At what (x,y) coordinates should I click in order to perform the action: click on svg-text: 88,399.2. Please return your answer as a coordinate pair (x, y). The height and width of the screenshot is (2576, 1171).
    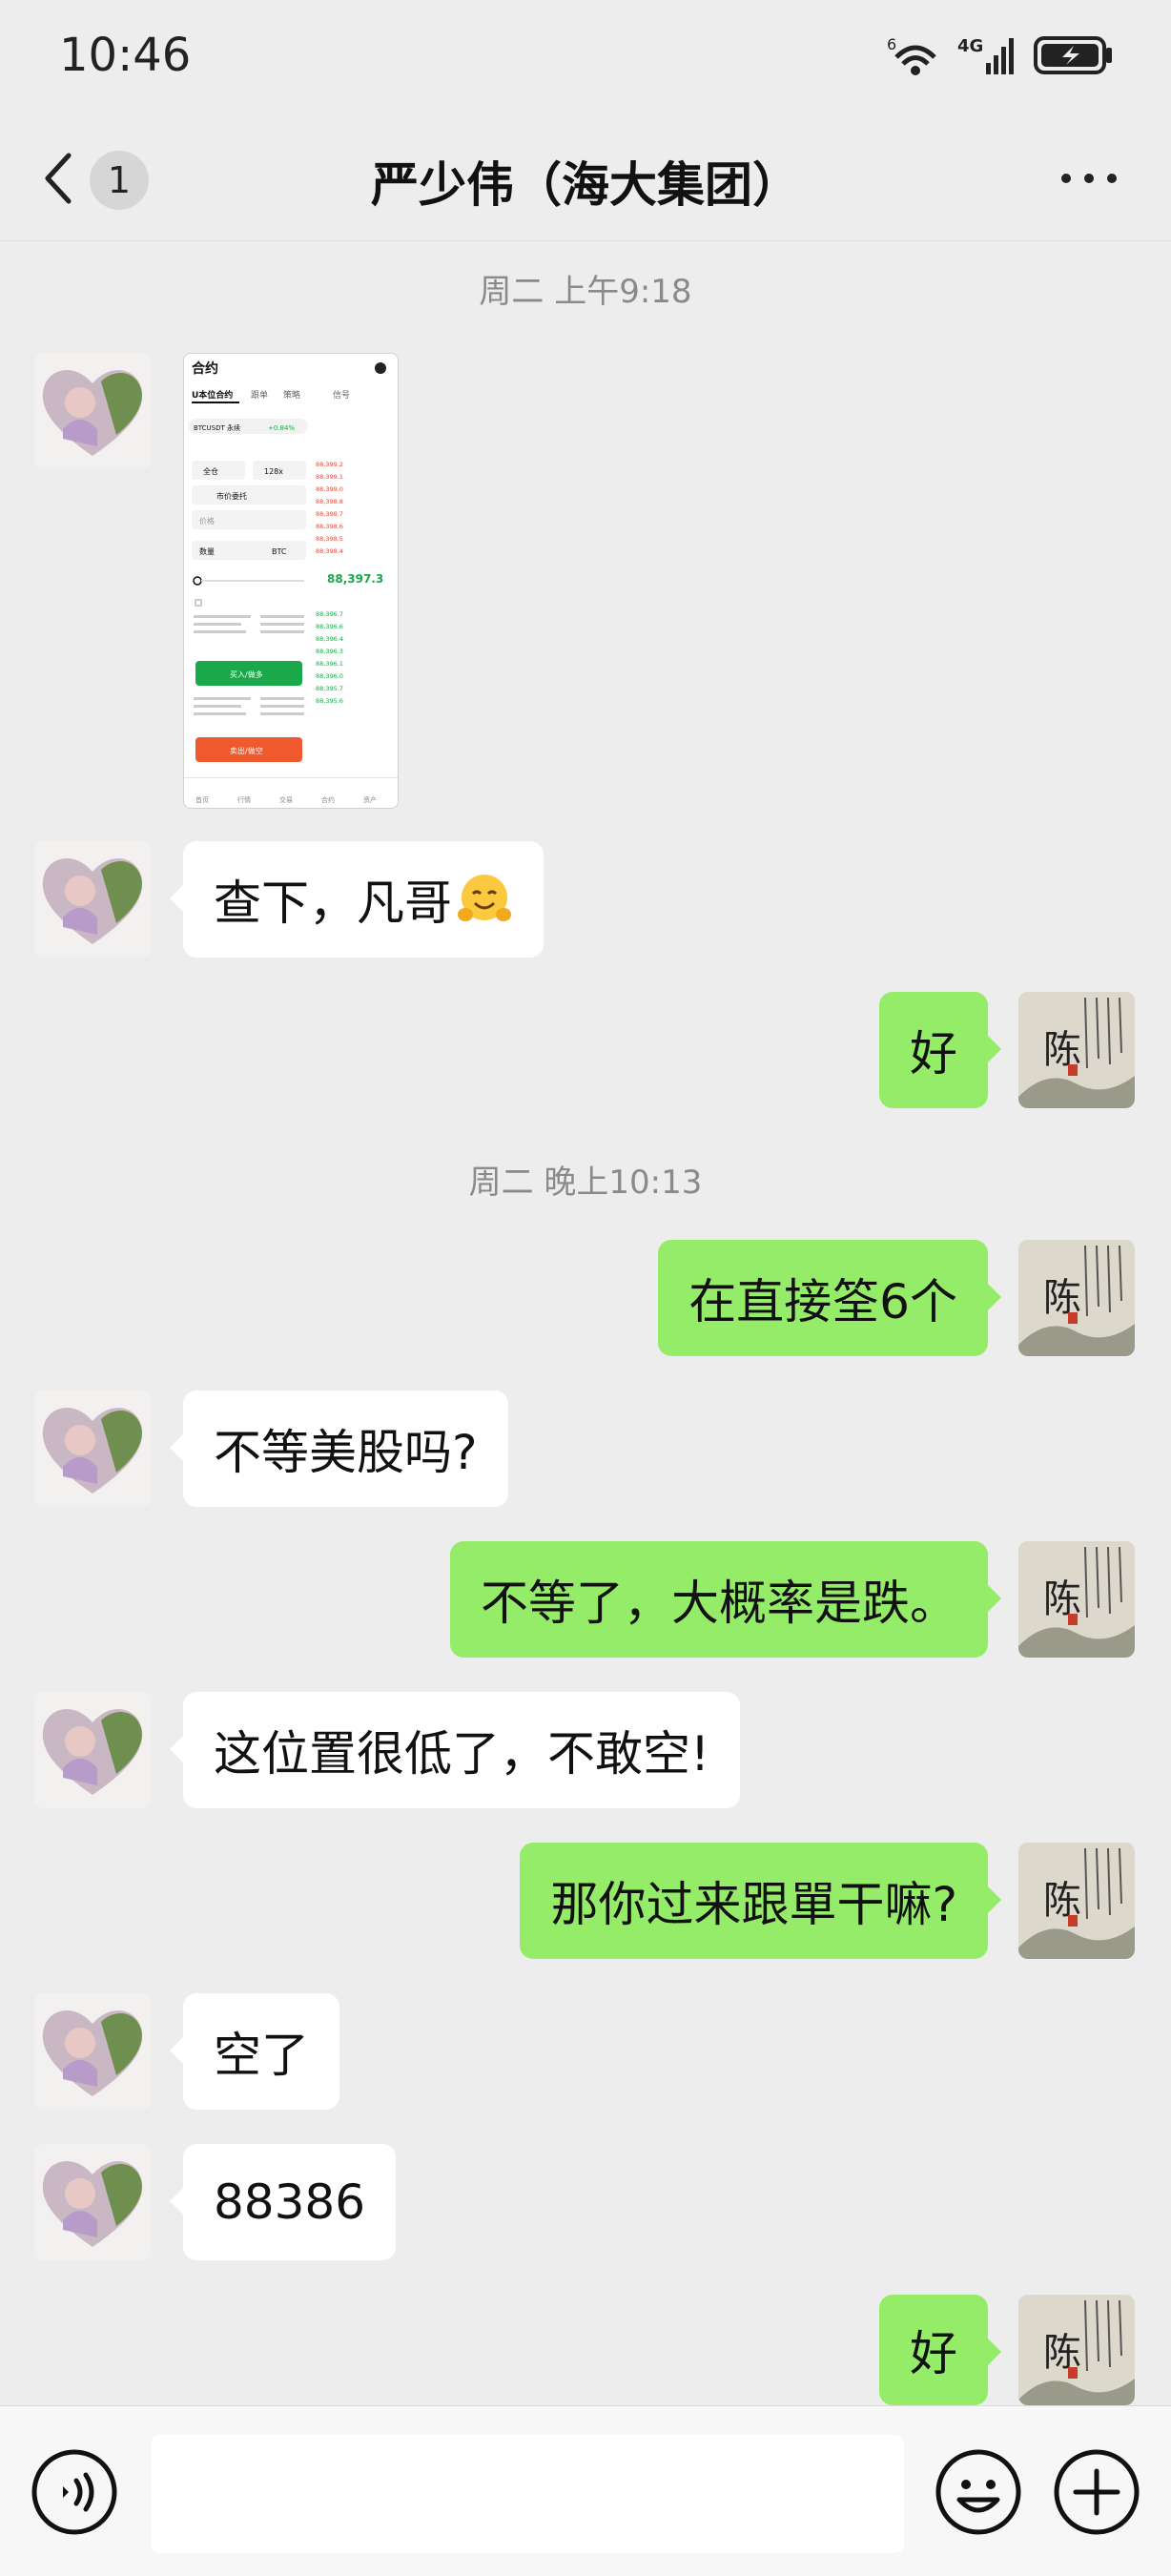
    Looking at the image, I should click on (329, 464).